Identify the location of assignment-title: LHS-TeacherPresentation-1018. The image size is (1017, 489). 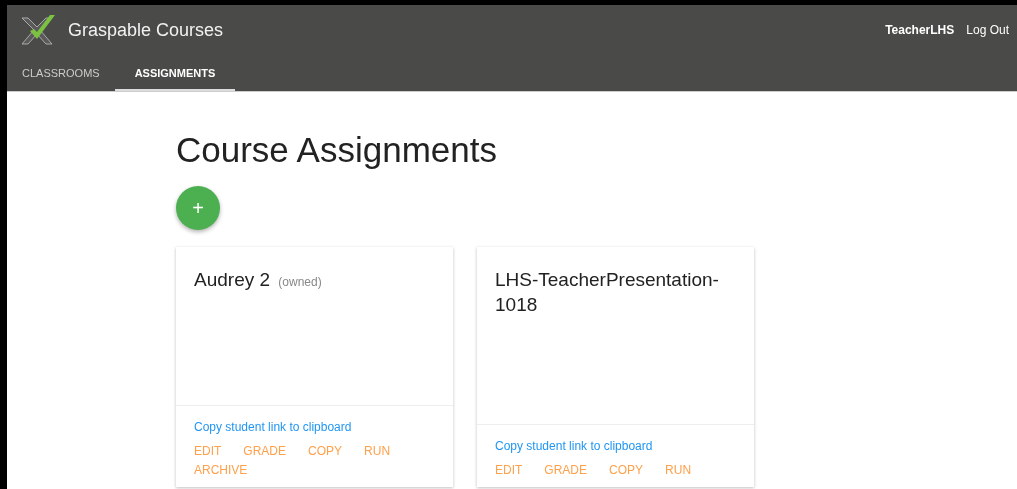
(607, 292).